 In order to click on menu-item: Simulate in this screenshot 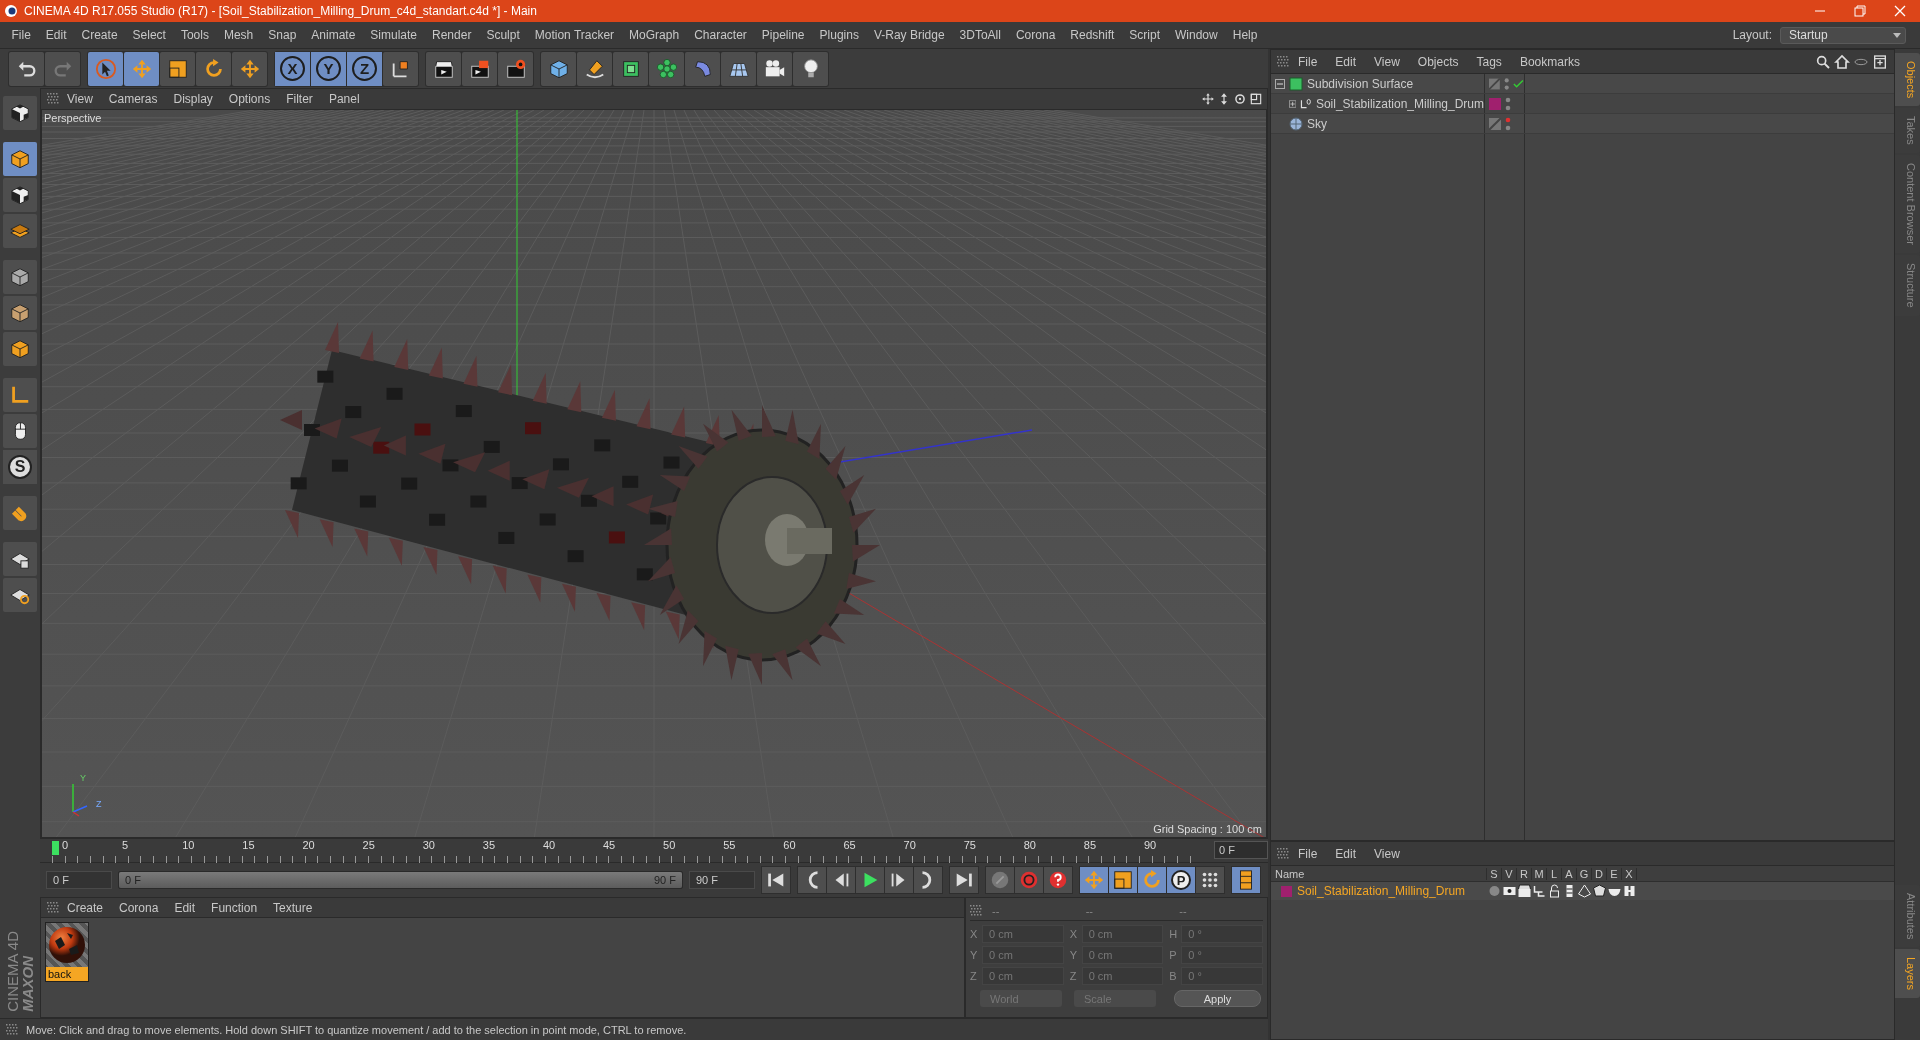, I will do `click(393, 35)`.